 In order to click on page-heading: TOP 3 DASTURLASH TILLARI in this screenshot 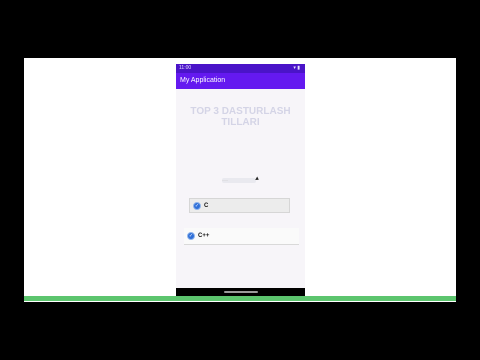, I will do `click(240, 117)`.